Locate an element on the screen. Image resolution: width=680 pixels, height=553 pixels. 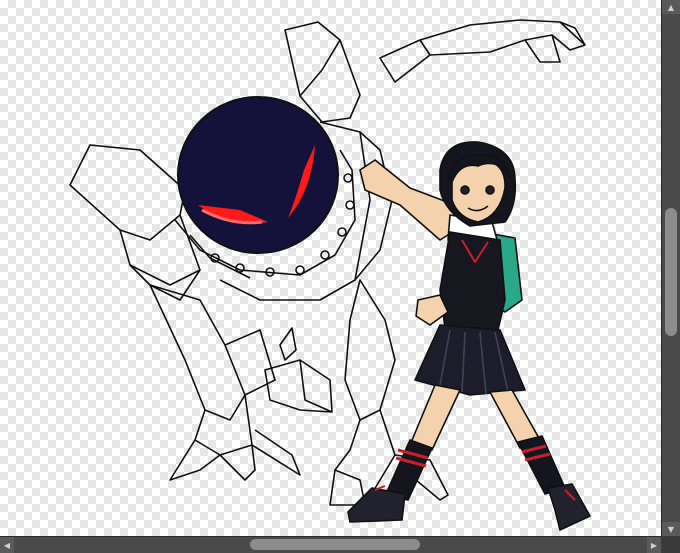
vertical-scroll-thumb is located at coordinates (671, 272).